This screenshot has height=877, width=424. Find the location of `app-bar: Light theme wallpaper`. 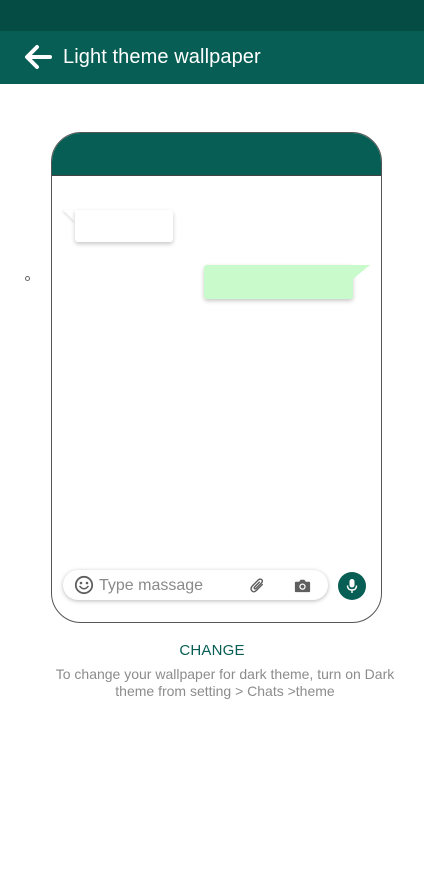

app-bar: Light theme wallpaper is located at coordinates (212, 57).